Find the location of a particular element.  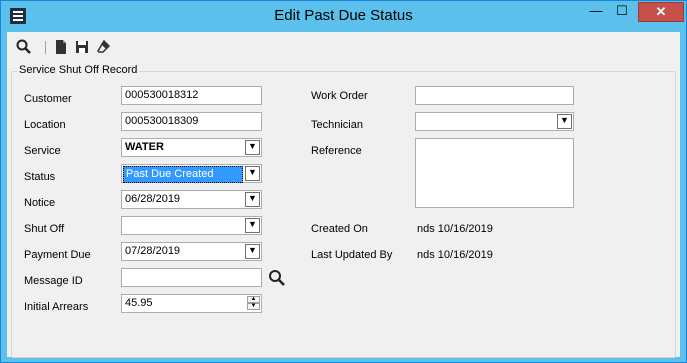

message-id-search-icon is located at coordinates (277, 278).